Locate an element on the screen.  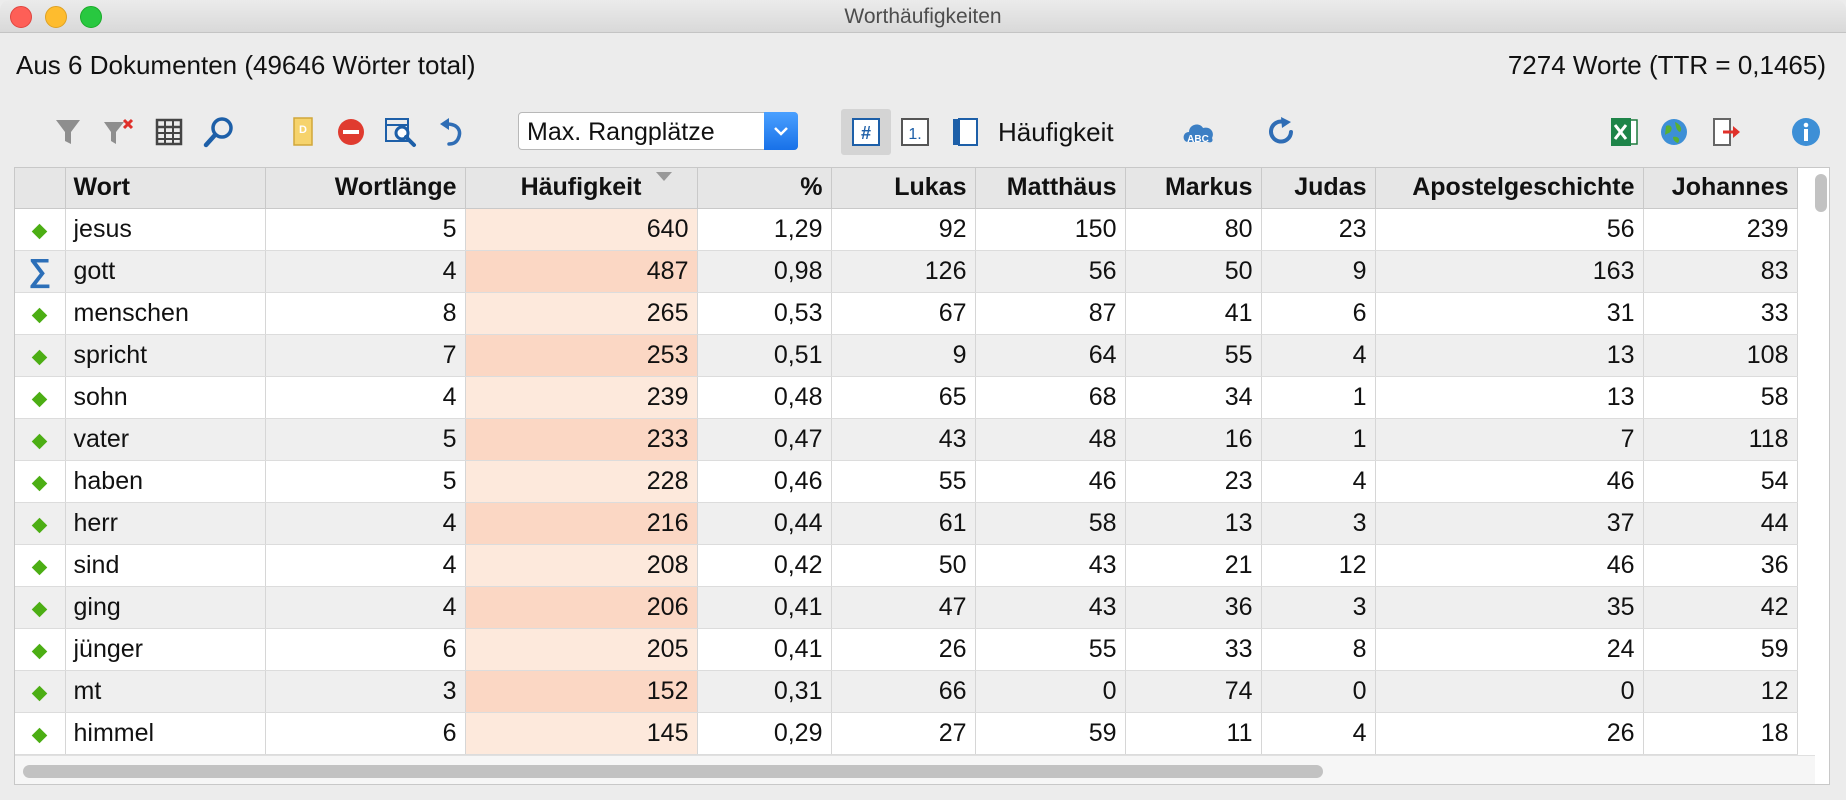
table-row: sohn 4 239 0,48 65 68 34 1 13 58 is located at coordinates (906, 397).